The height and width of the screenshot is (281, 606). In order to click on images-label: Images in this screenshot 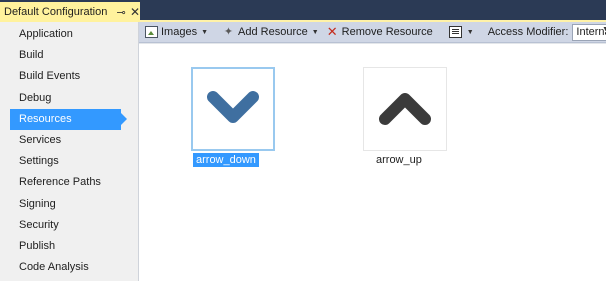, I will do `click(179, 32)`.